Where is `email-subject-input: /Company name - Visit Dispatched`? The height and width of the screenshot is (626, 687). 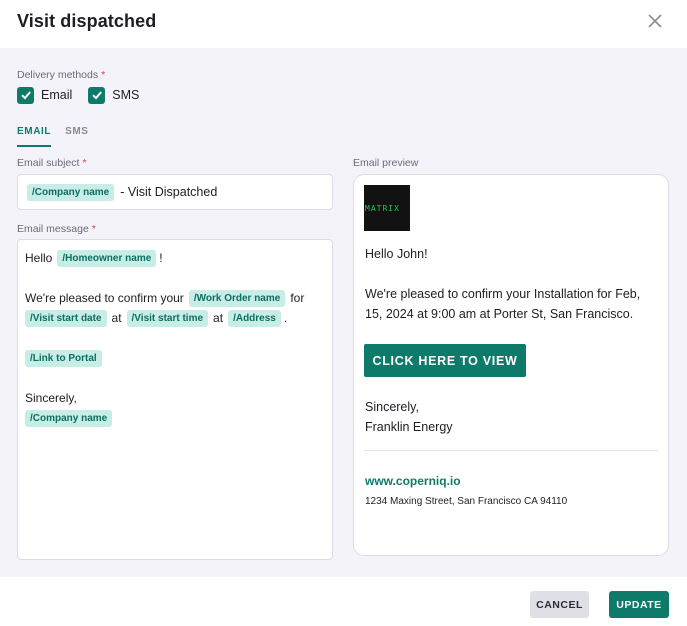
email-subject-input: /Company name - Visit Dispatched is located at coordinates (175, 192).